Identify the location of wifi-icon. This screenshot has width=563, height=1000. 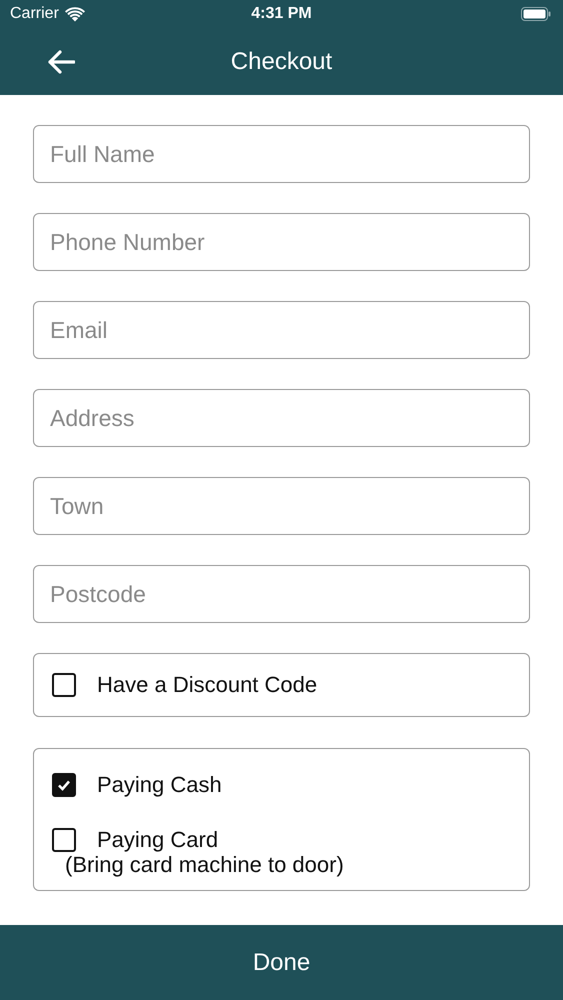
(74, 14).